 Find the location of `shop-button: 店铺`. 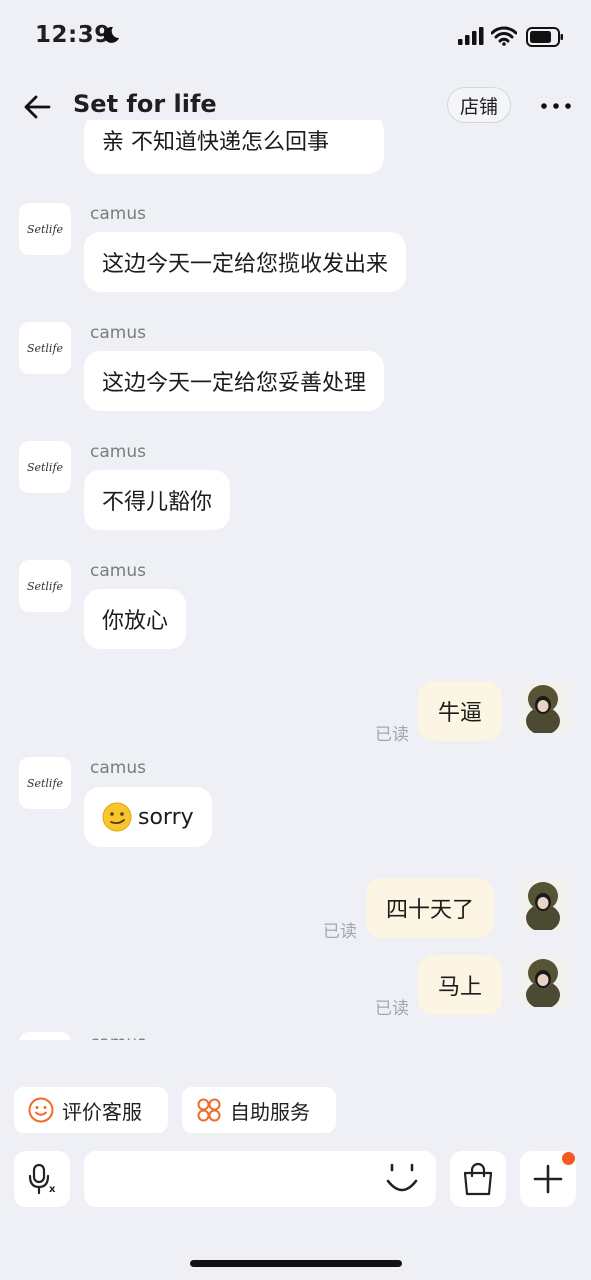

shop-button: 店铺 is located at coordinates (479, 105).